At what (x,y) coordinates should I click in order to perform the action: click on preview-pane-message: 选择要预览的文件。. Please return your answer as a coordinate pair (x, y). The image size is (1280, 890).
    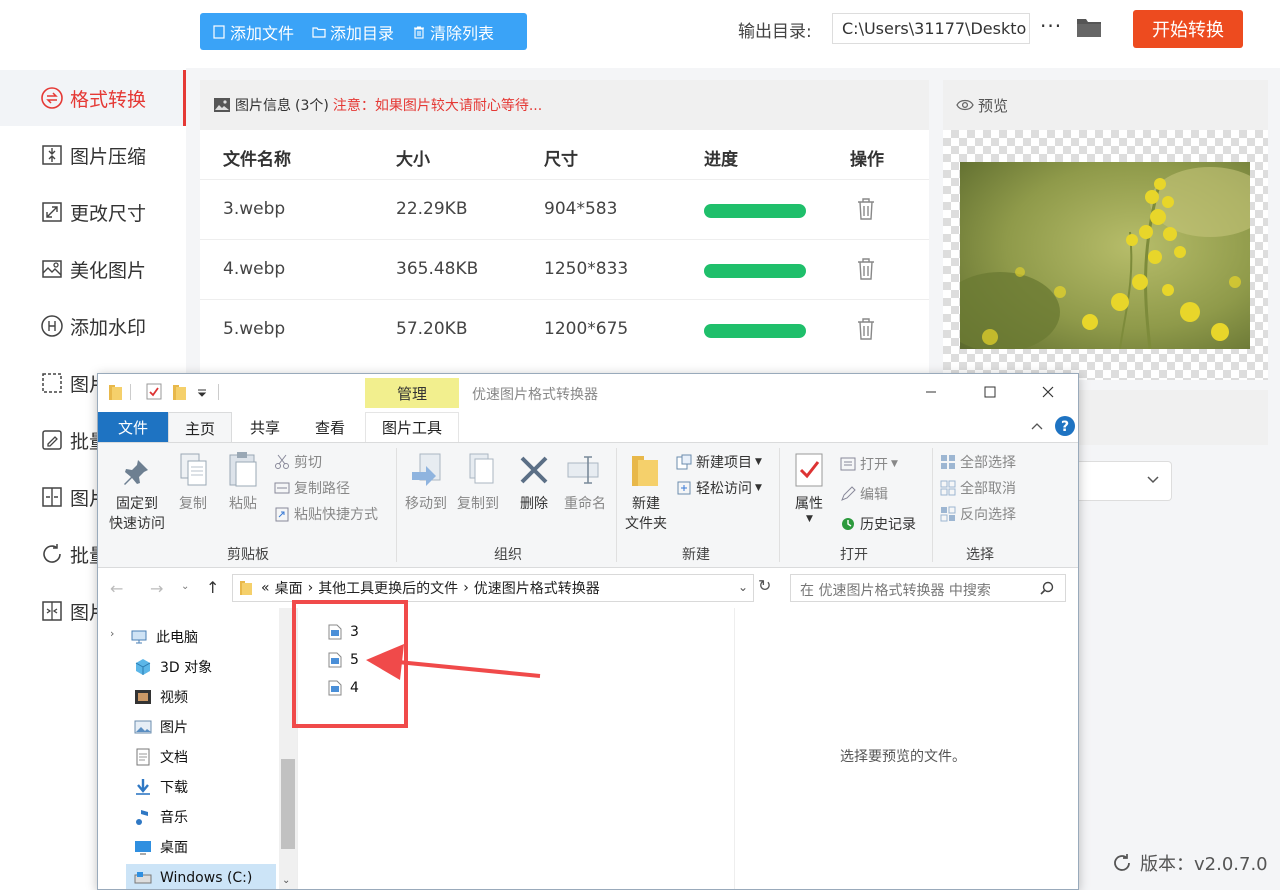
    Looking at the image, I should click on (903, 757).